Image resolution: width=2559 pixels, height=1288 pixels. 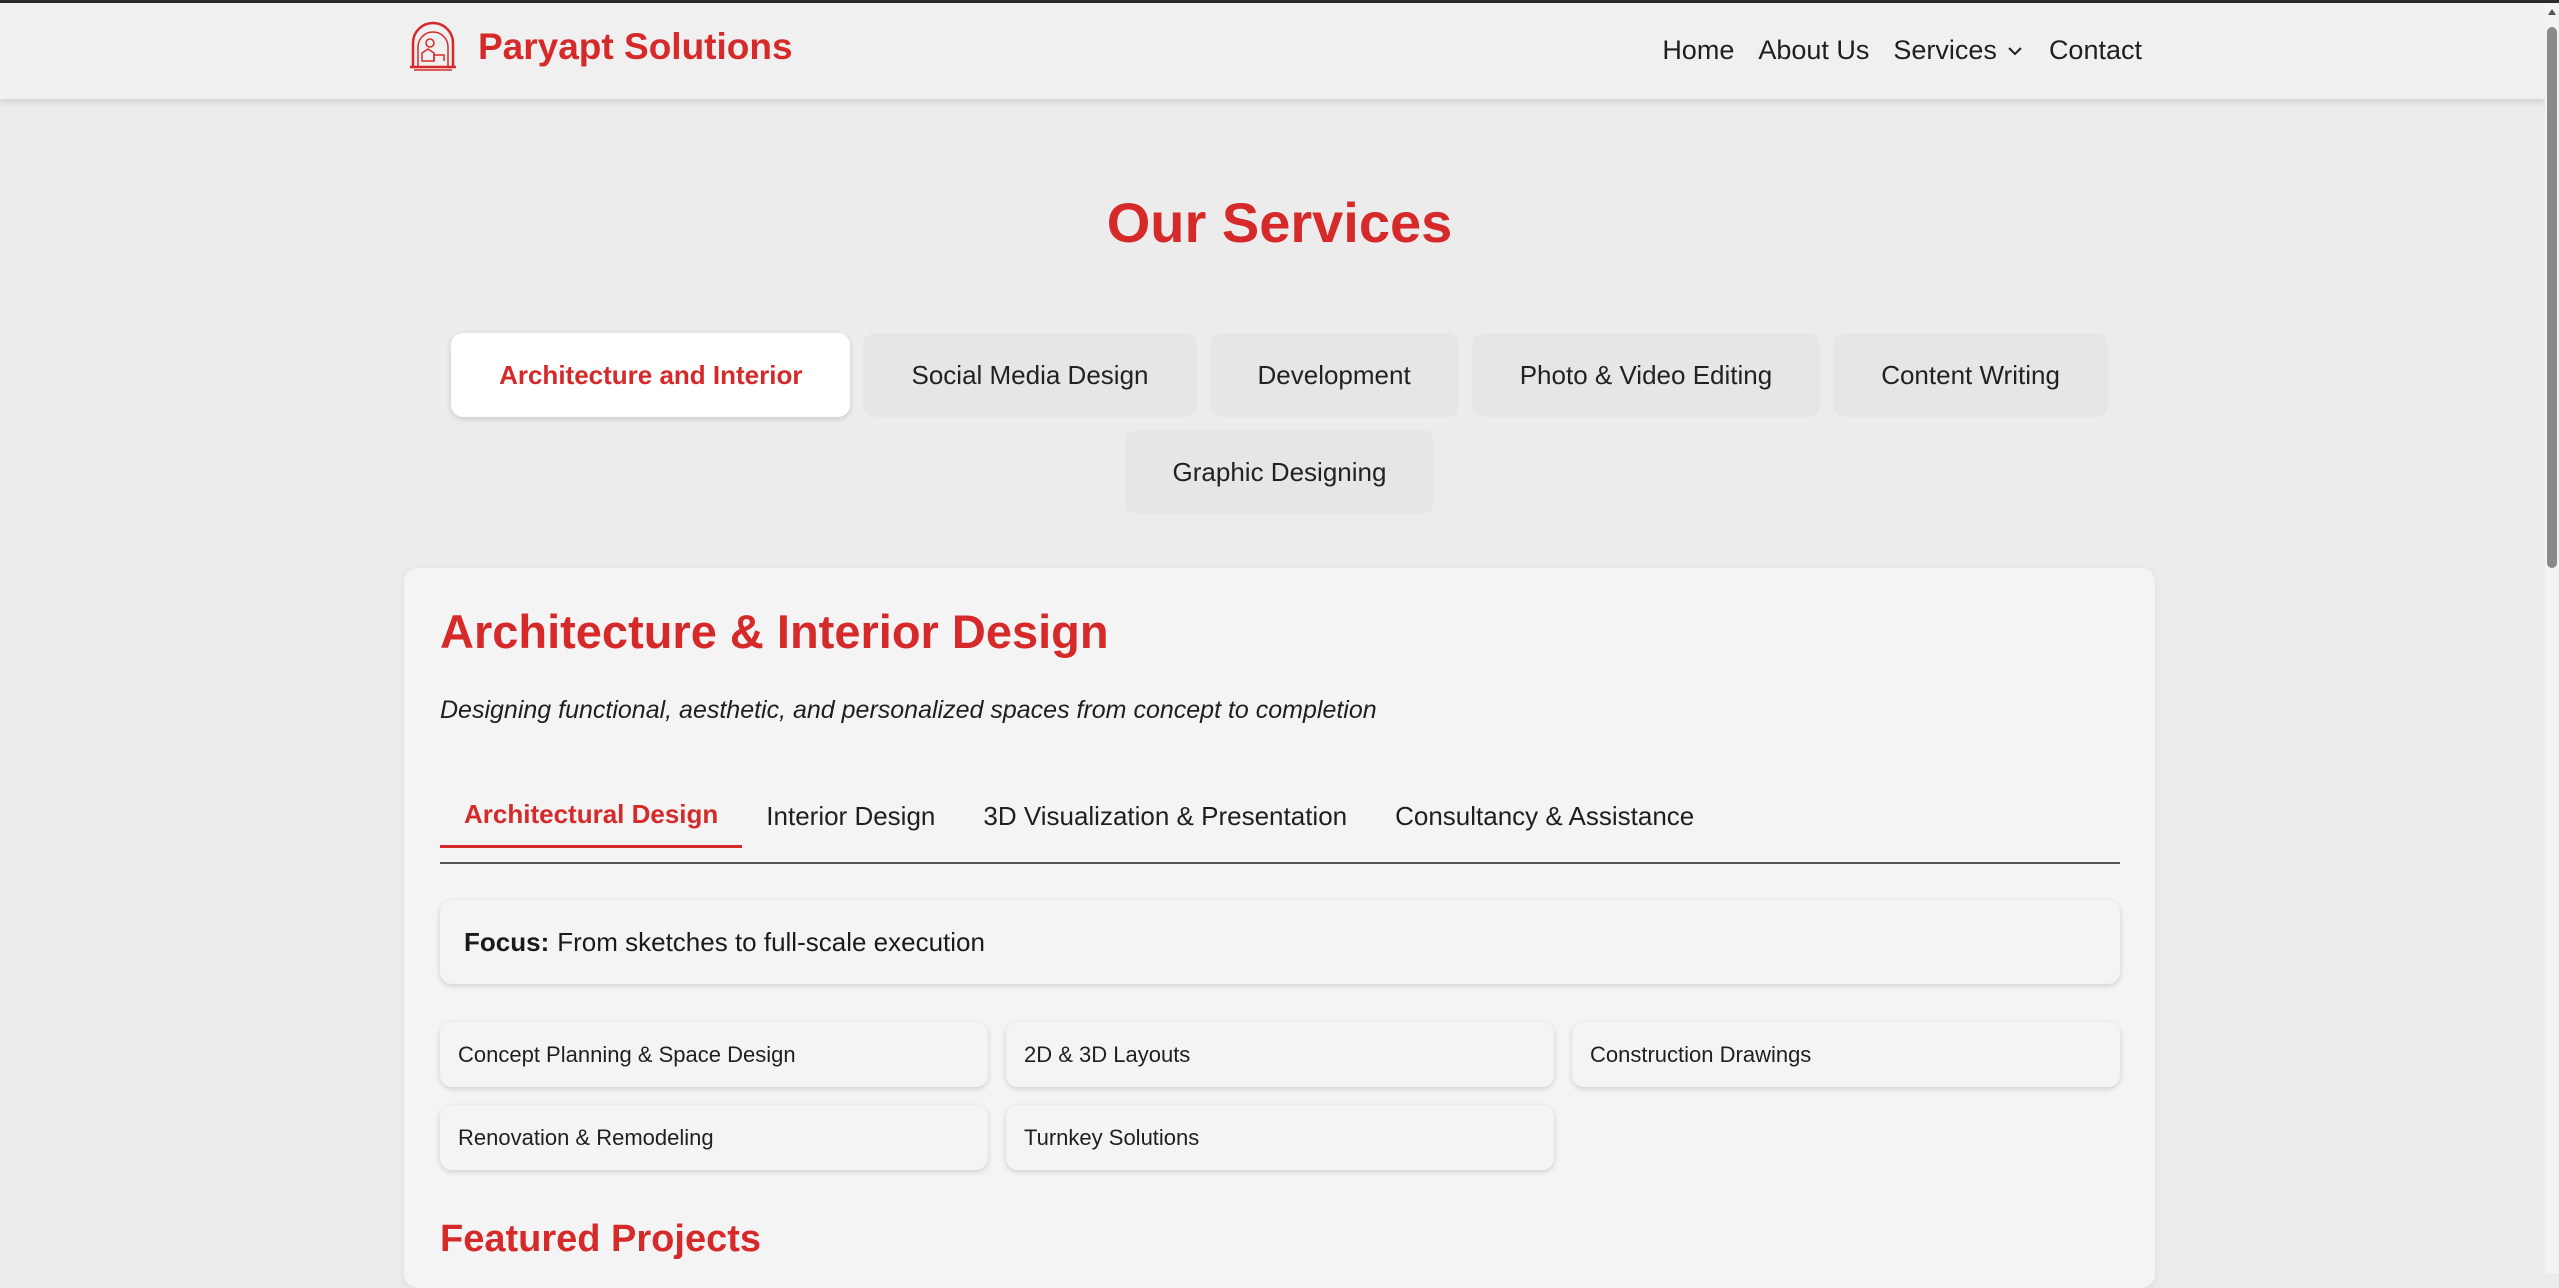 What do you see at coordinates (2552, 12) in the screenshot?
I see `scroll-up-arrow-icon` at bounding box center [2552, 12].